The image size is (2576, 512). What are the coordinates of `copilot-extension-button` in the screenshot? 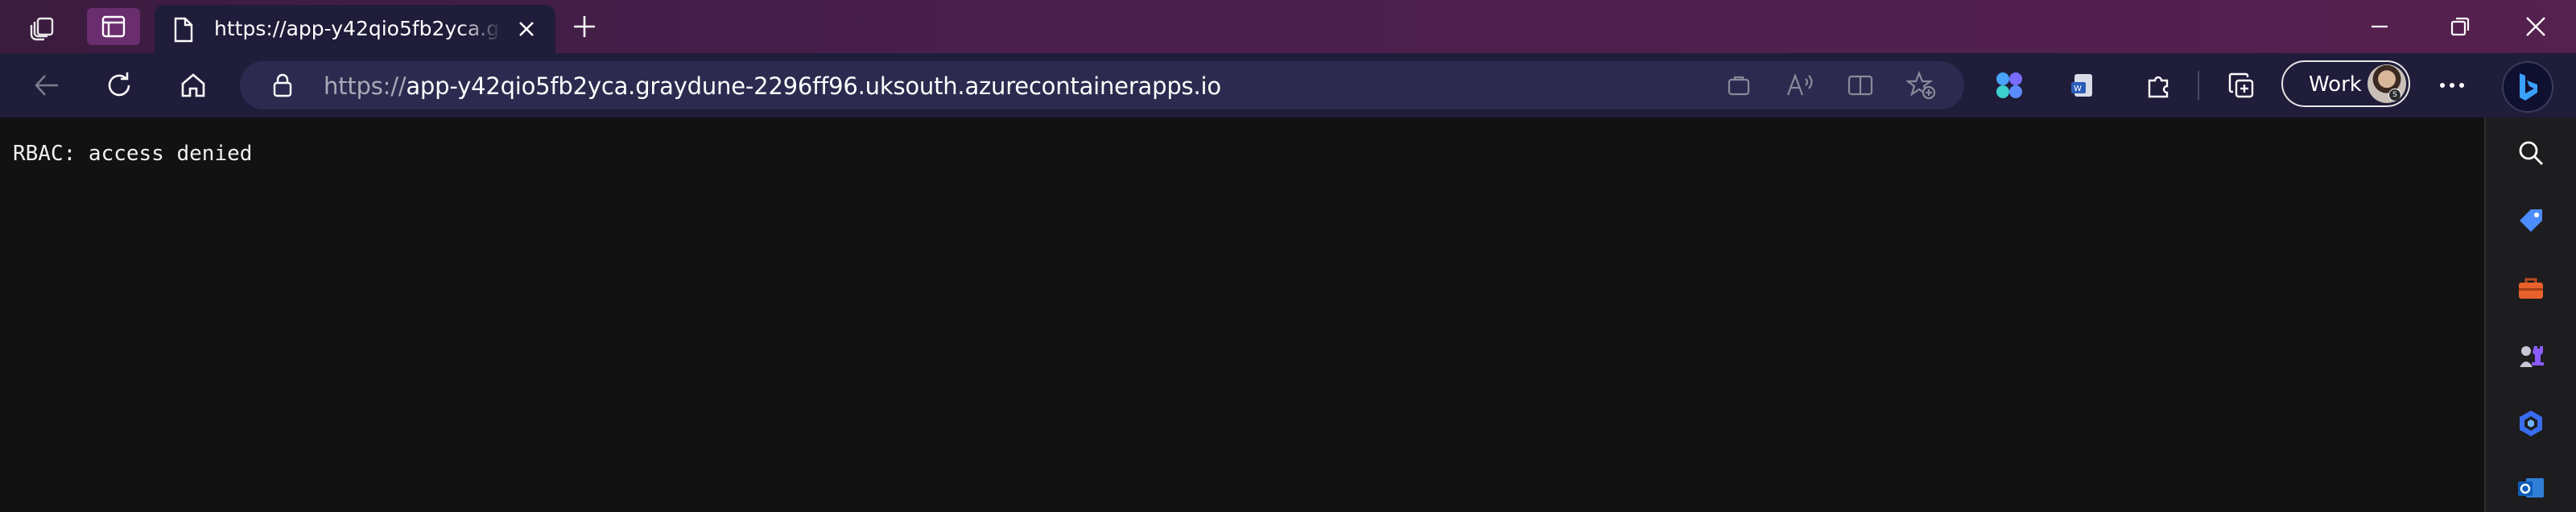 It's located at (2010, 85).